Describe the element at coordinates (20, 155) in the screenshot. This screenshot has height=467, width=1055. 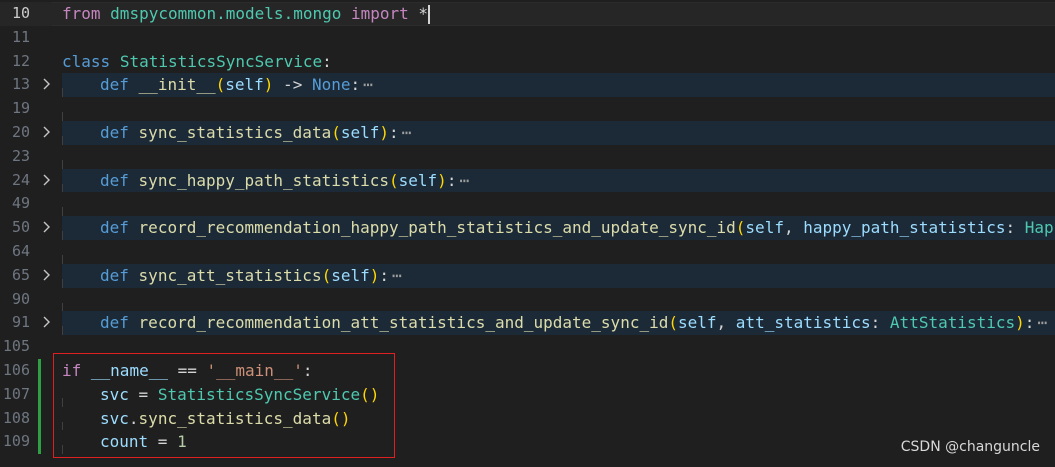
I see `line-number: 23` at that location.